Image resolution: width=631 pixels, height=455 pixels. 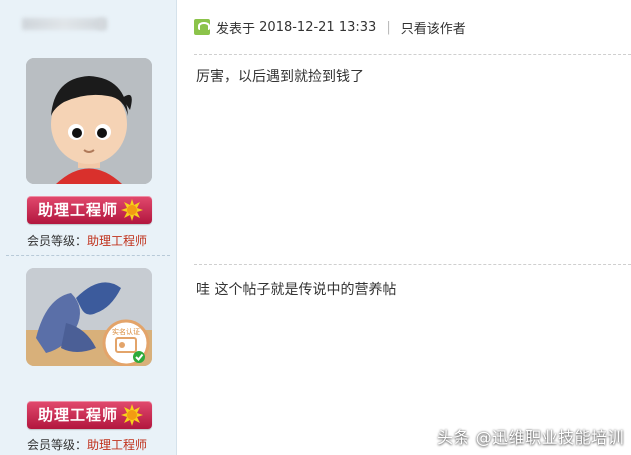 I want to click on verified-text: 实名认证, so click(x=126, y=331).